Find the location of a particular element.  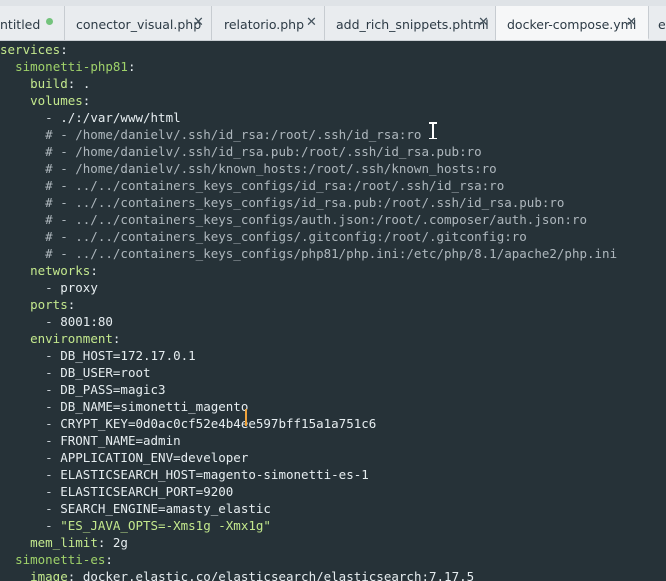

yaml-value: DB_USER=root is located at coordinates (105, 372).